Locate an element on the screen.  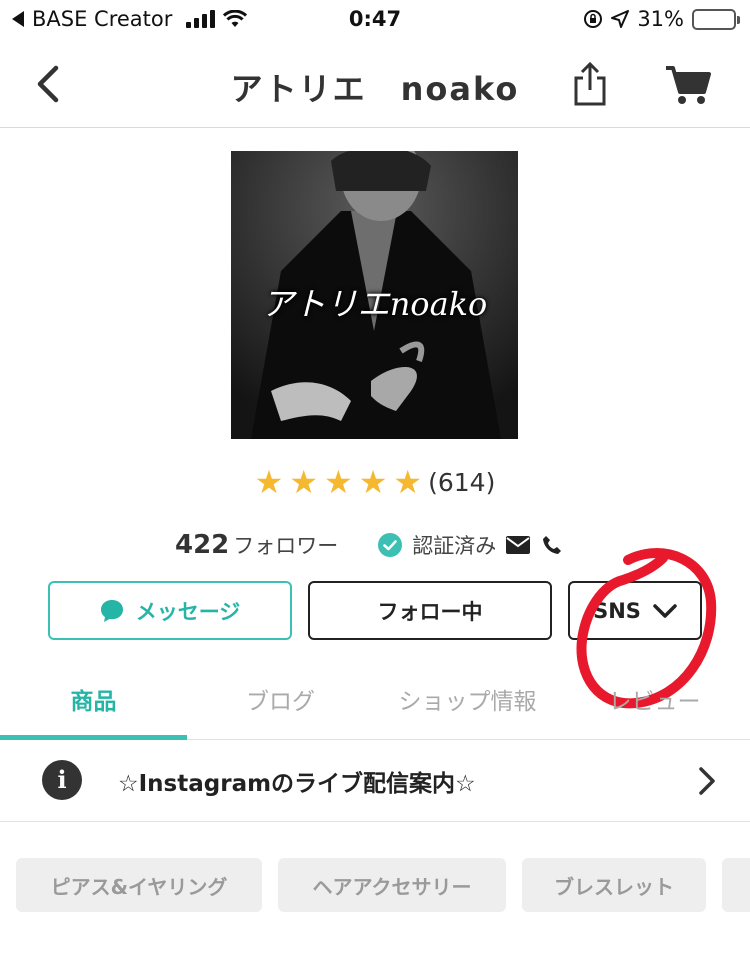
notice-text: ☆Instagramのライブ配信案内☆ is located at coordinates (297, 784).